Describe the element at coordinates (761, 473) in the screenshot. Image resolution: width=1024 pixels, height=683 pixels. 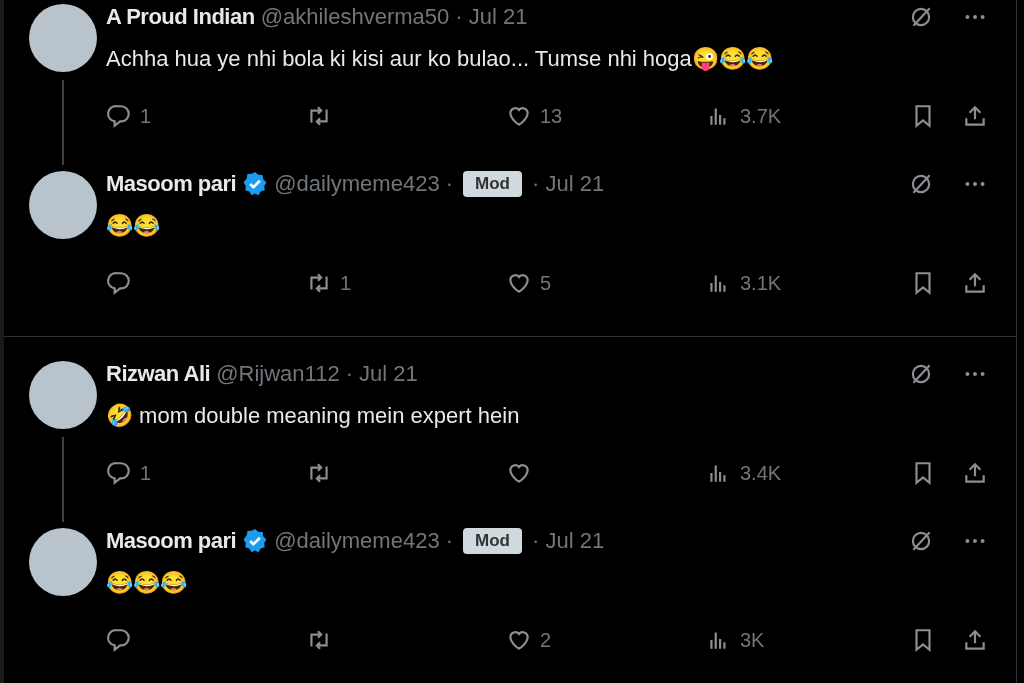
I see `view-count: 3.4K` at that location.